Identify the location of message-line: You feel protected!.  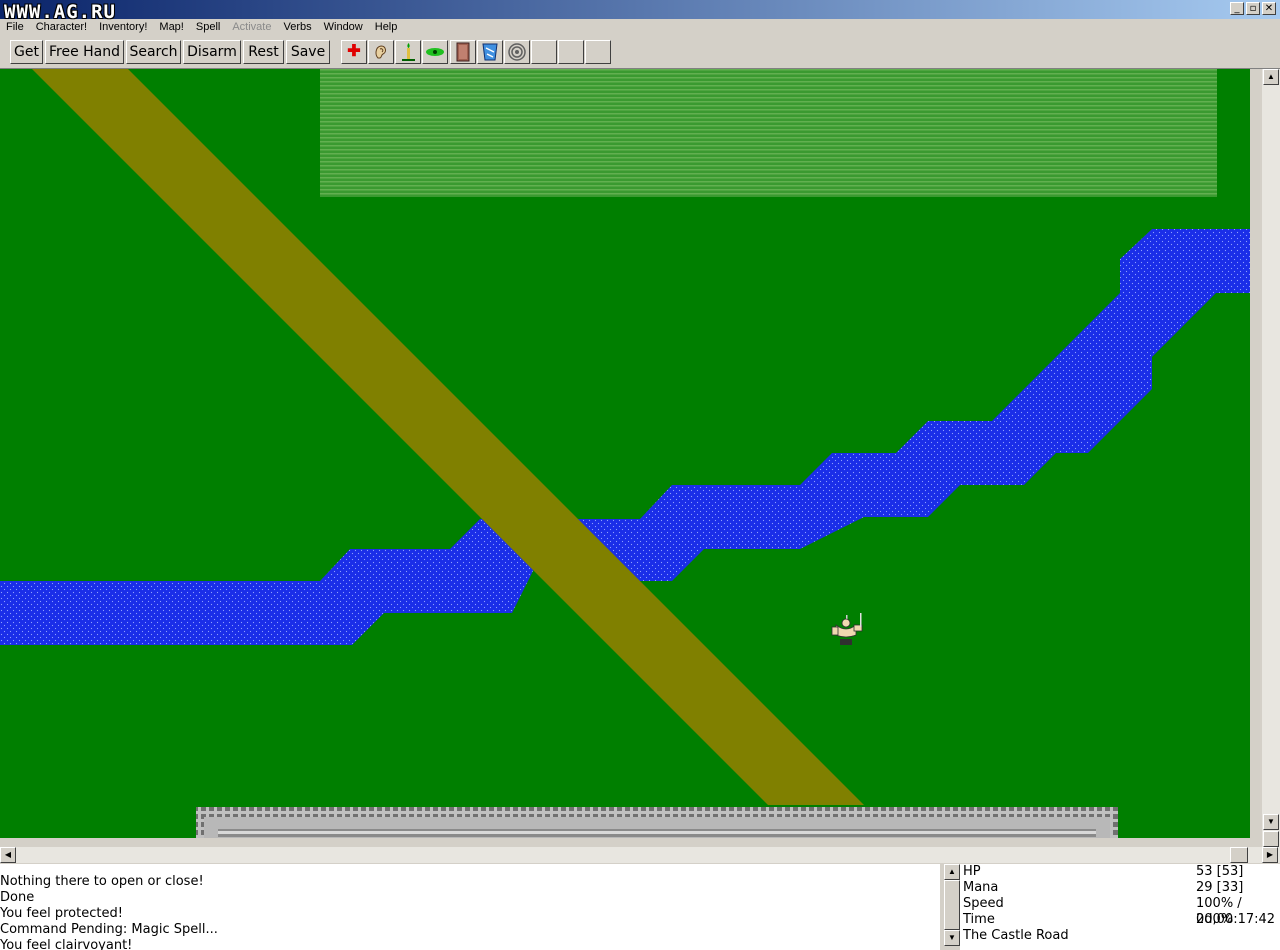
(61, 913).